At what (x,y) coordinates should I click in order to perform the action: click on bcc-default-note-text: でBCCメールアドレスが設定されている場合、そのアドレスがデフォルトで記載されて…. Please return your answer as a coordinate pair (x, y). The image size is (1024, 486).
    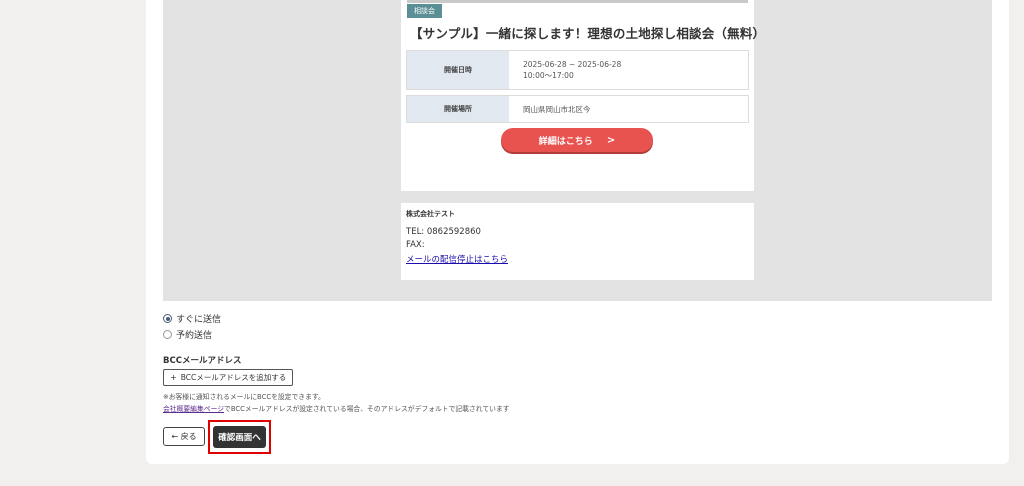
    Looking at the image, I should click on (367, 409).